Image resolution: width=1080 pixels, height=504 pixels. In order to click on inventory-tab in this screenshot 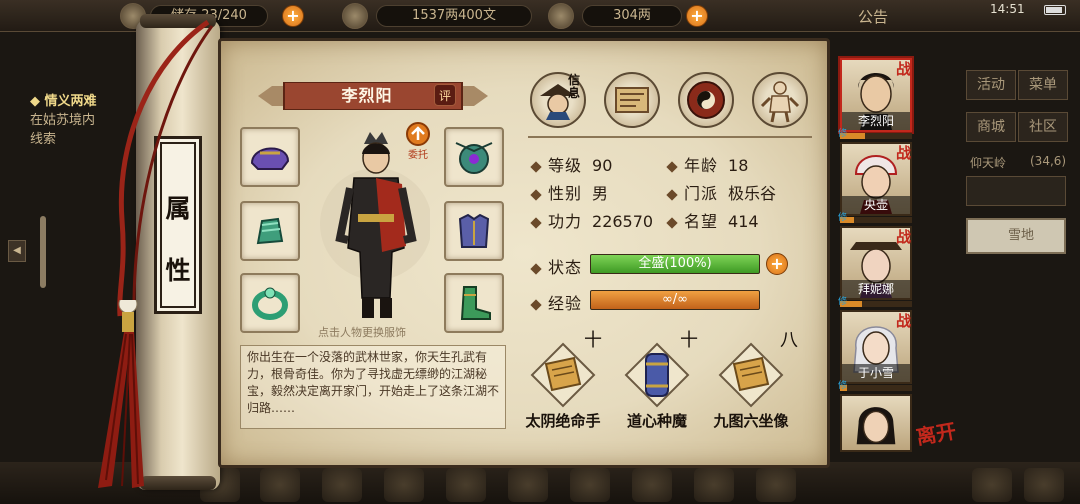, I will do `click(632, 100)`.